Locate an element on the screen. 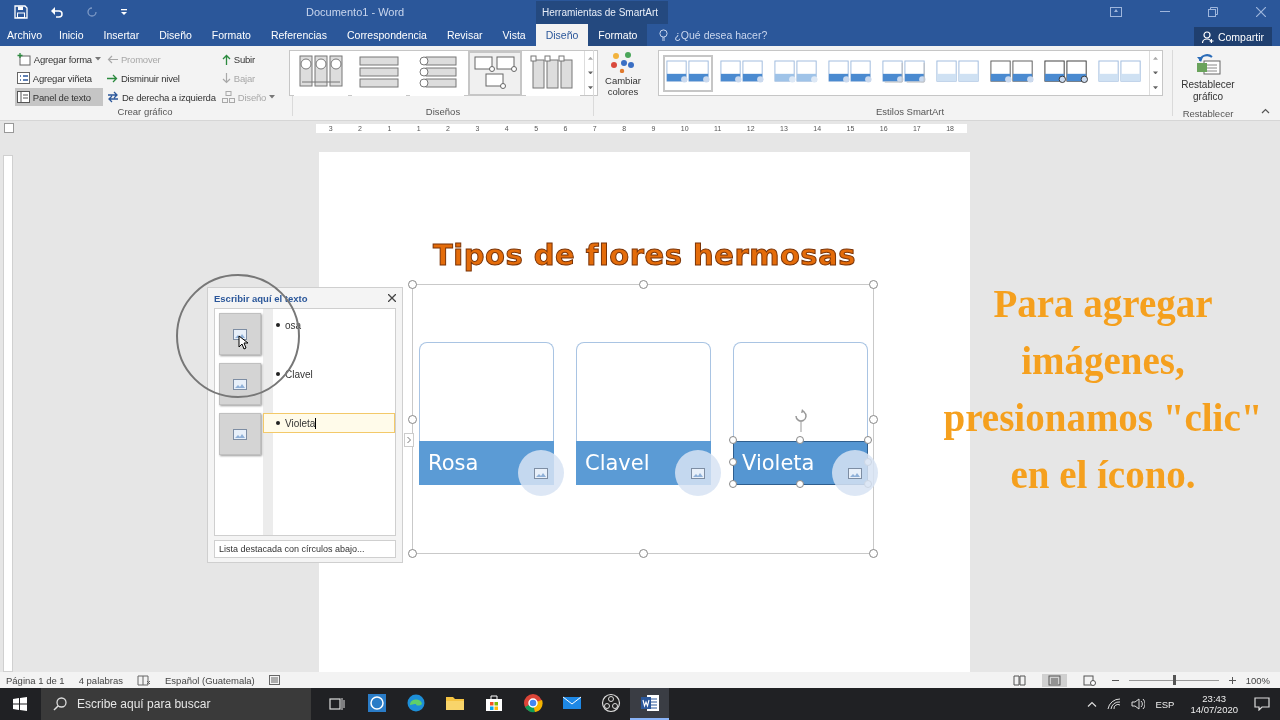 This screenshot has width=1280, height=720. redo-icon is located at coordinates (92, 12).